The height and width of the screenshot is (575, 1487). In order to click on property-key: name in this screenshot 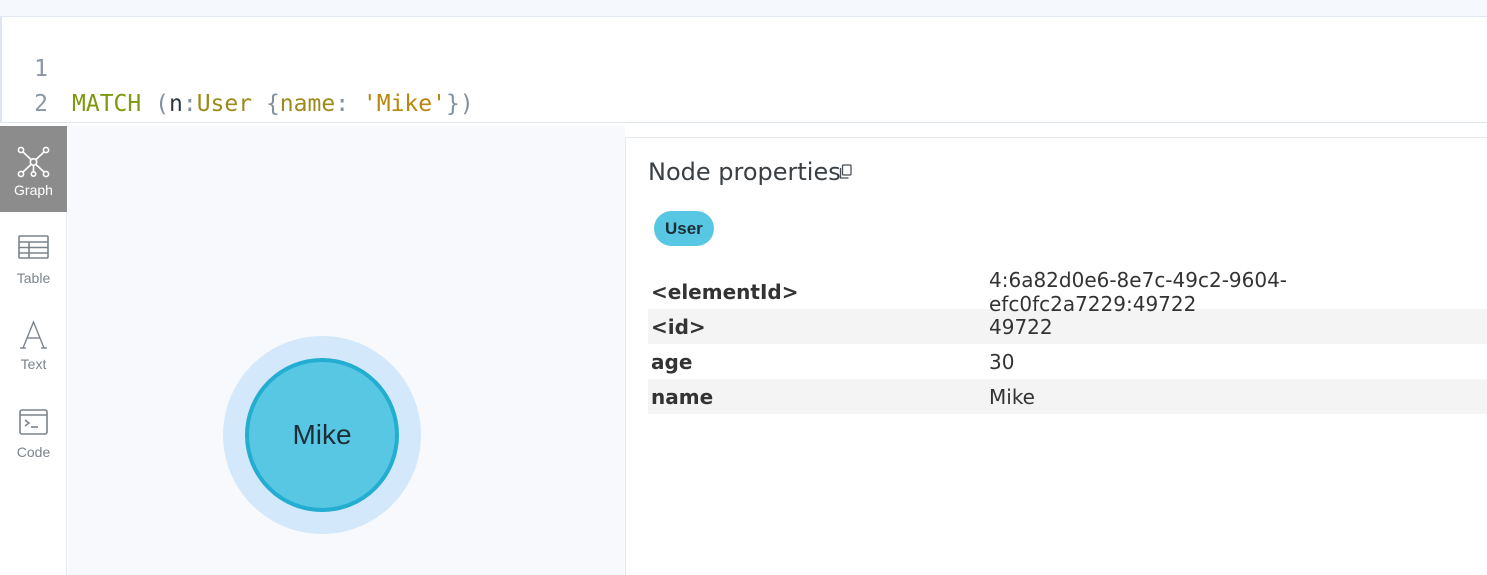, I will do `click(682, 396)`.